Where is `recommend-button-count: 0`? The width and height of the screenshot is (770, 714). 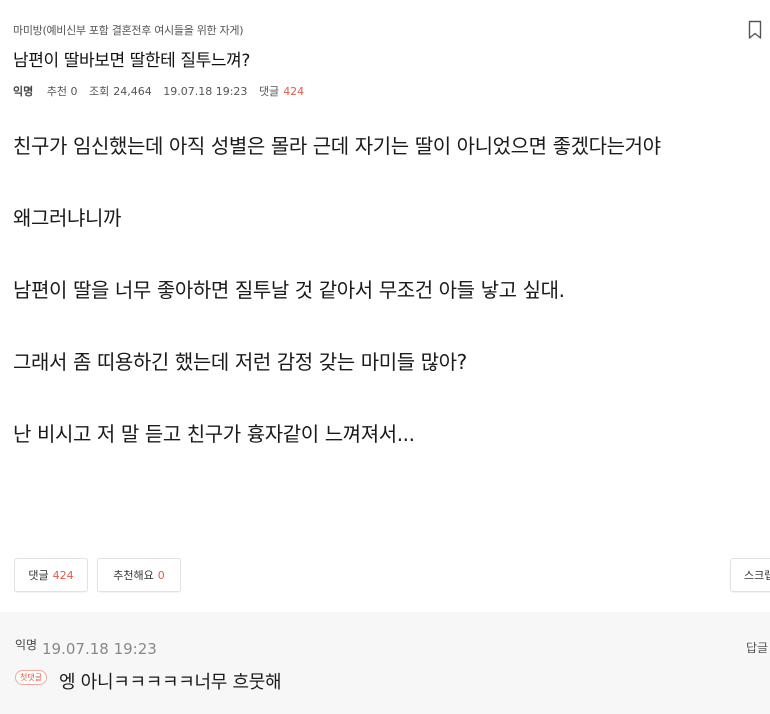 recommend-button-count: 0 is located at coordinates (161, 575).